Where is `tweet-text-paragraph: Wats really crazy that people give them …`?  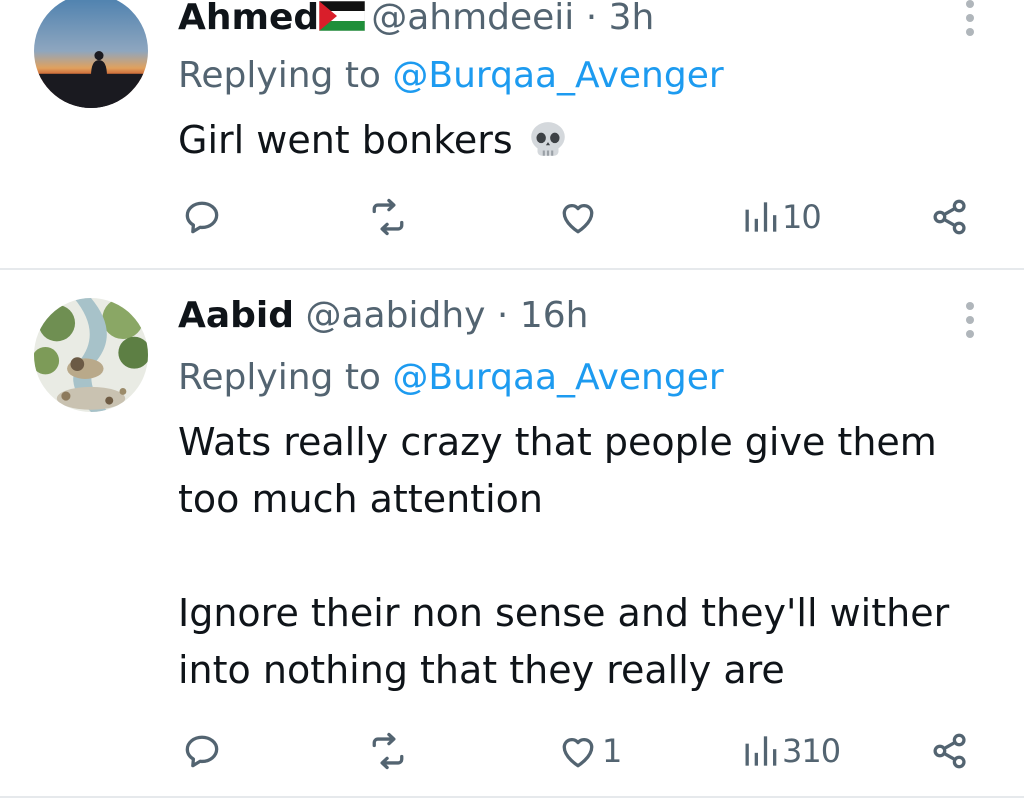 tweet-text-paragraph: Wats really crazy that people give them … is located at coordinates (557, 470).